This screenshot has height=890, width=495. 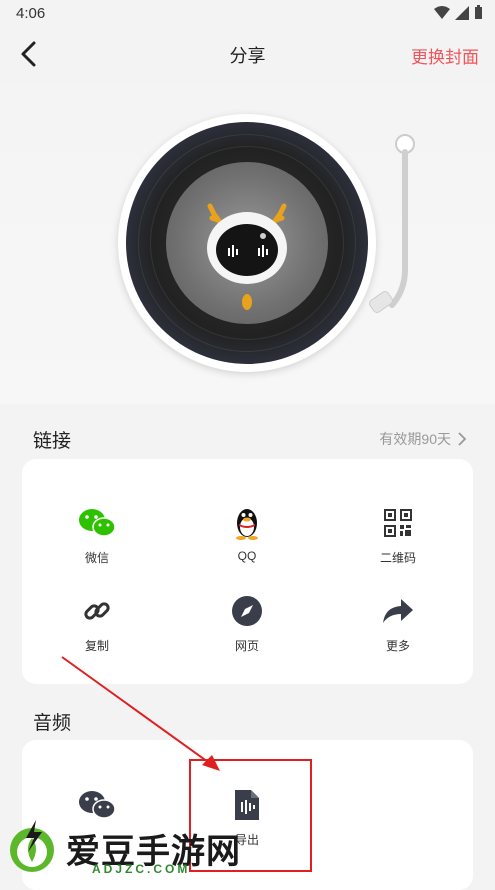 What do you see at coordinates (445, 55) in the screenshot?
I see `change-cover-button: 更换封面` at bounding box center [445, 55].